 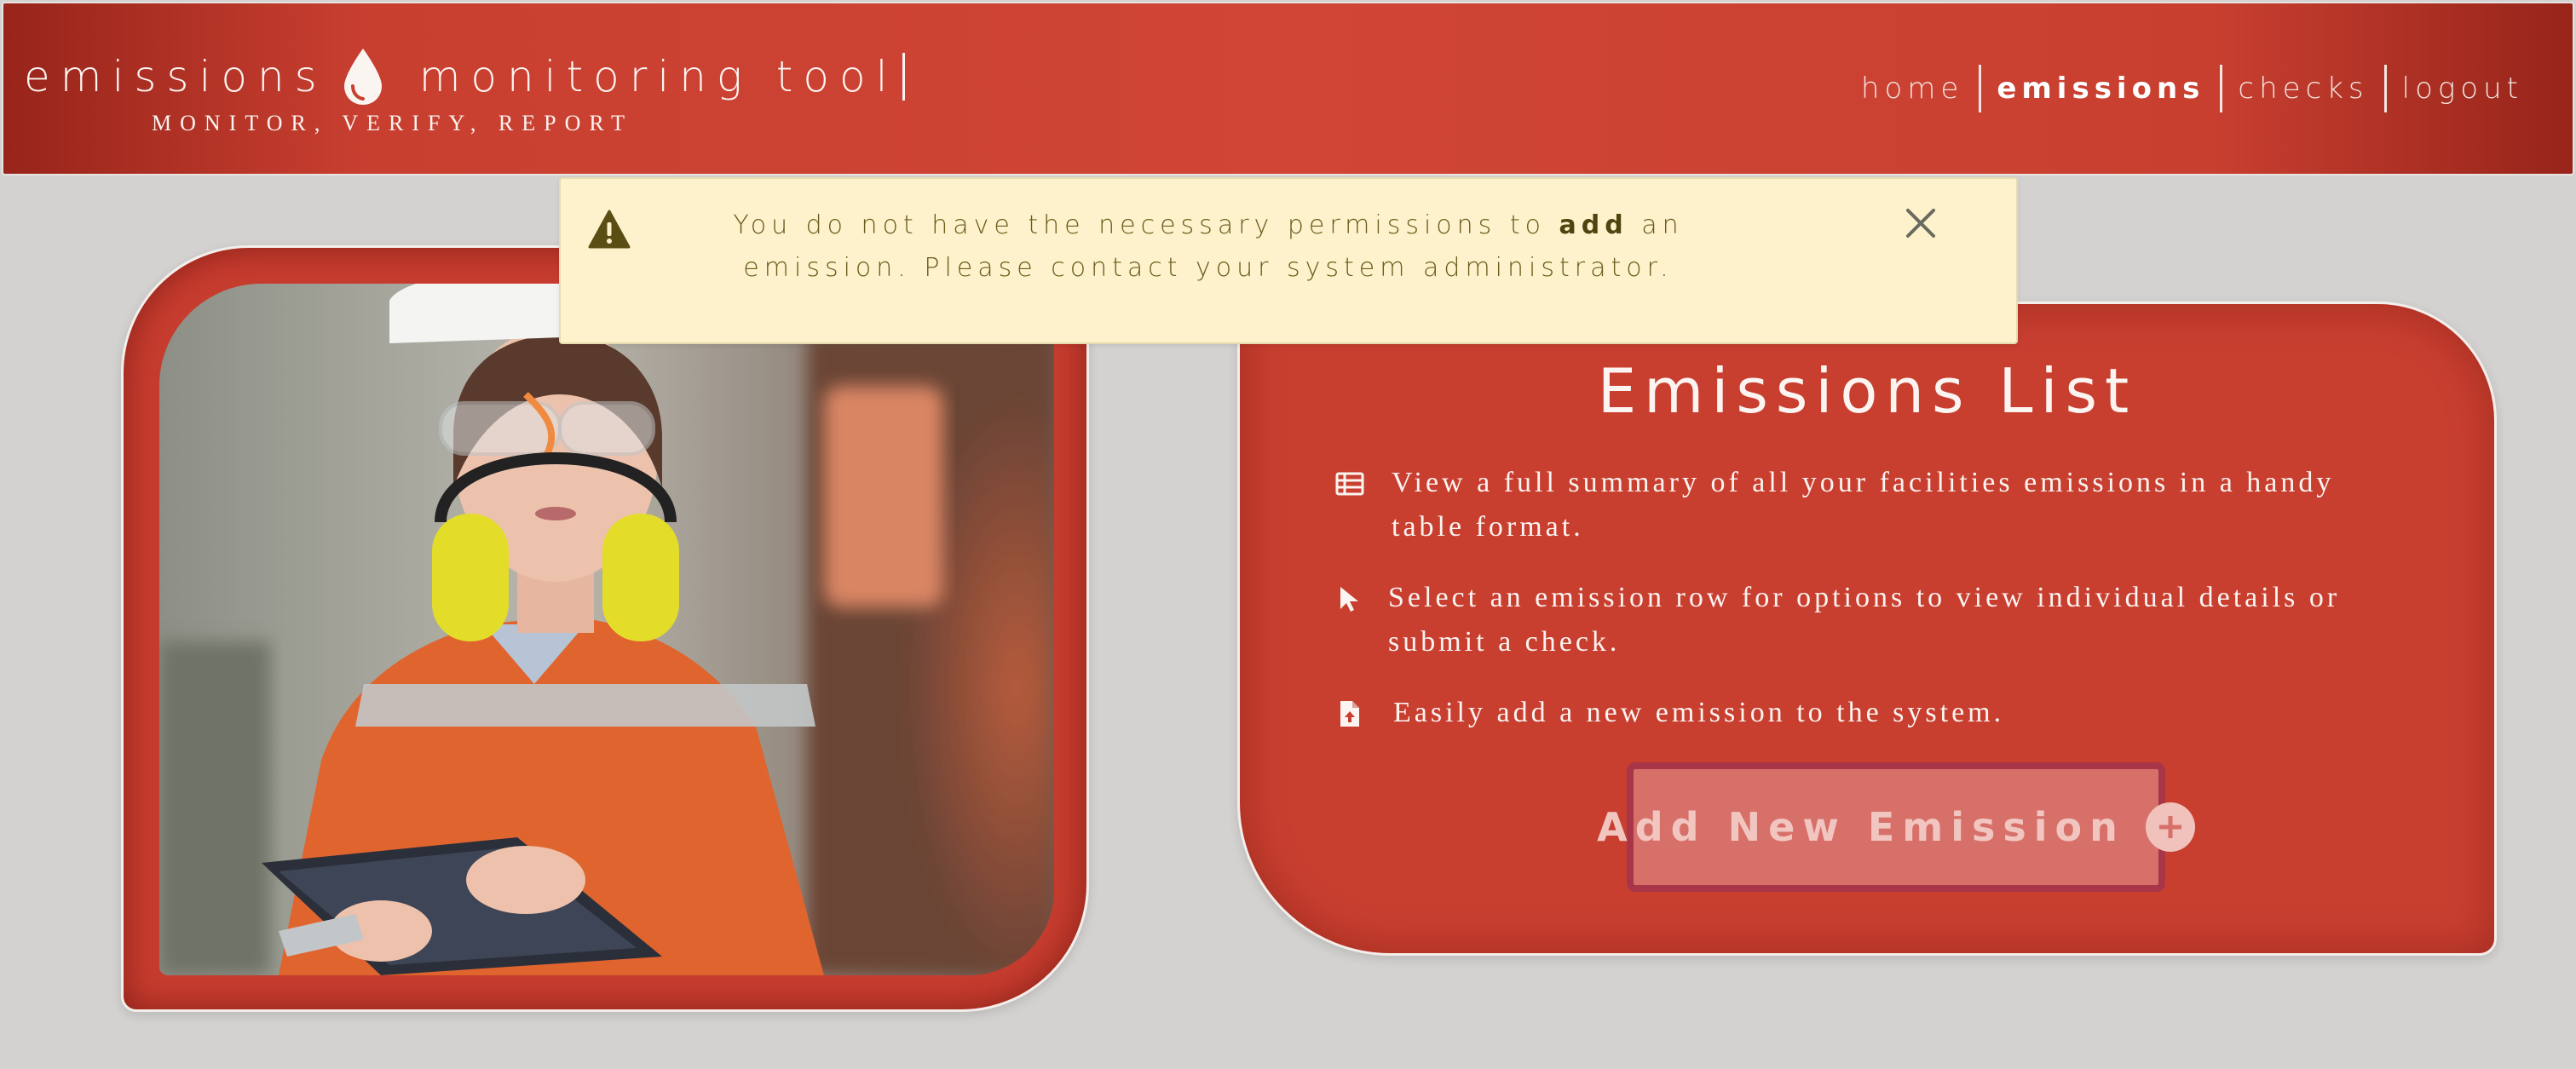 I want to click on droplet-icon, so click(x=362, y=77).